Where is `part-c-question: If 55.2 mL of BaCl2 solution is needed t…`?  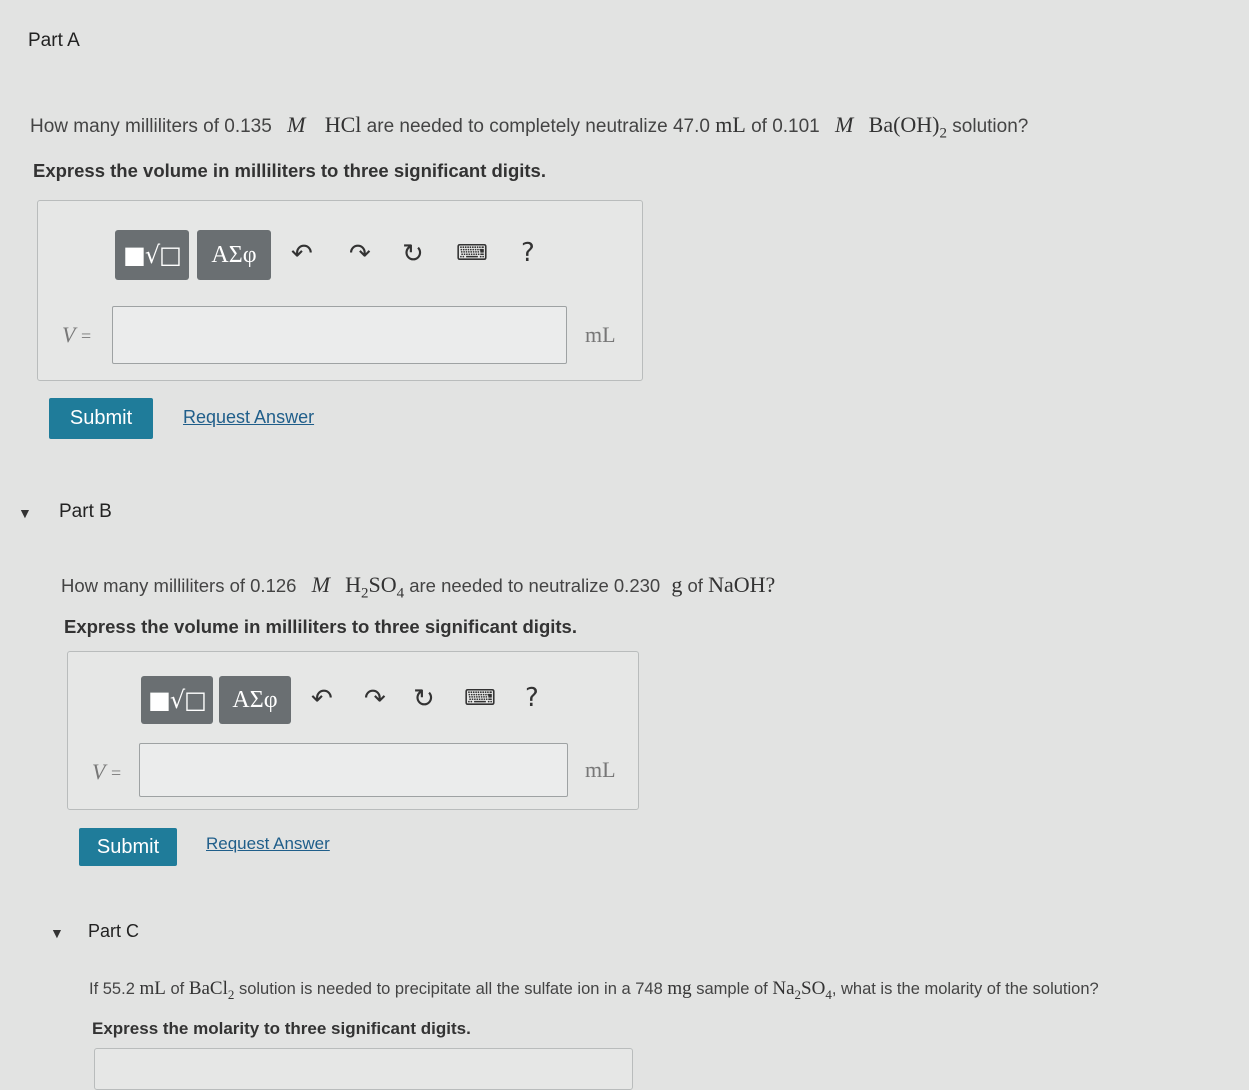 part-c-question: If 55.2 mL of BaCl2 solution is needed t… is located at coordinates (594, 990).